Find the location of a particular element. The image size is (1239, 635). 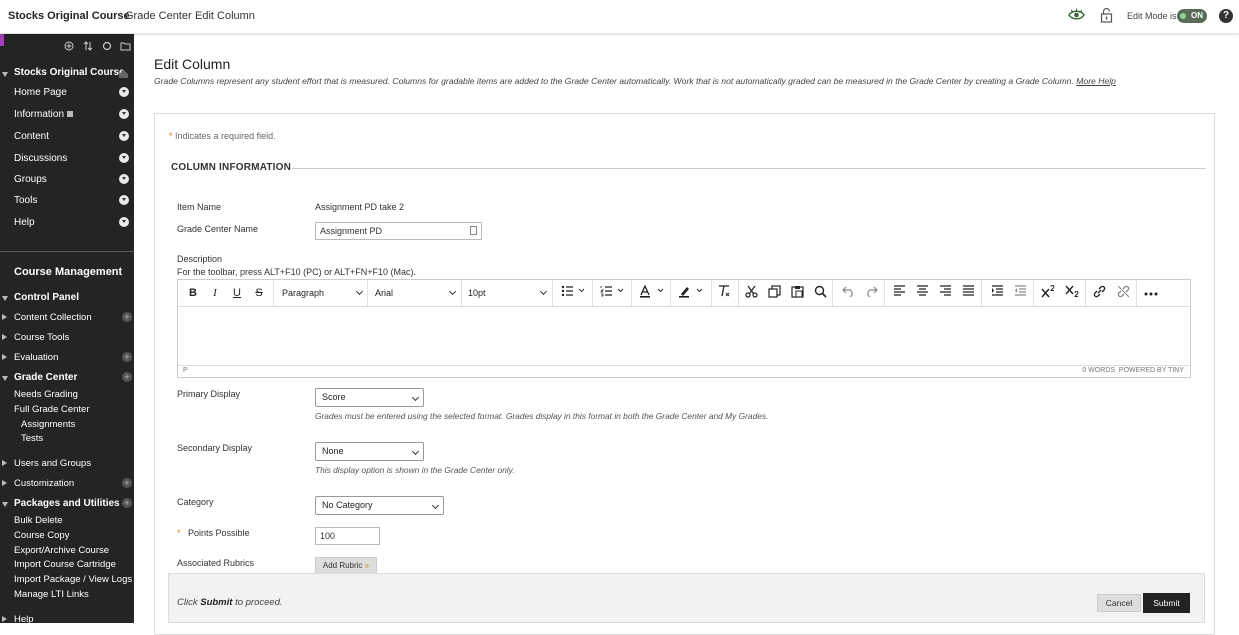

align-center-icon is located at coordinates (922, 293).